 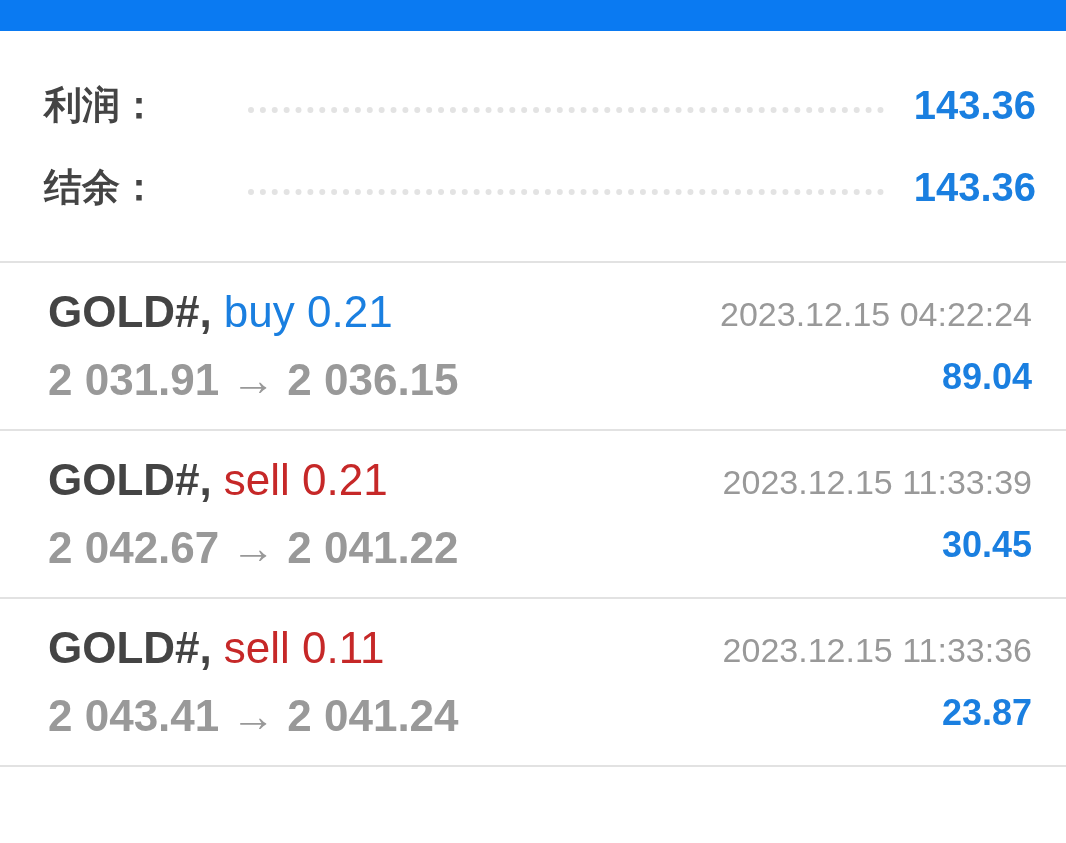 I want to click on open-price: 2 043.41, so click(x=134, y=716).